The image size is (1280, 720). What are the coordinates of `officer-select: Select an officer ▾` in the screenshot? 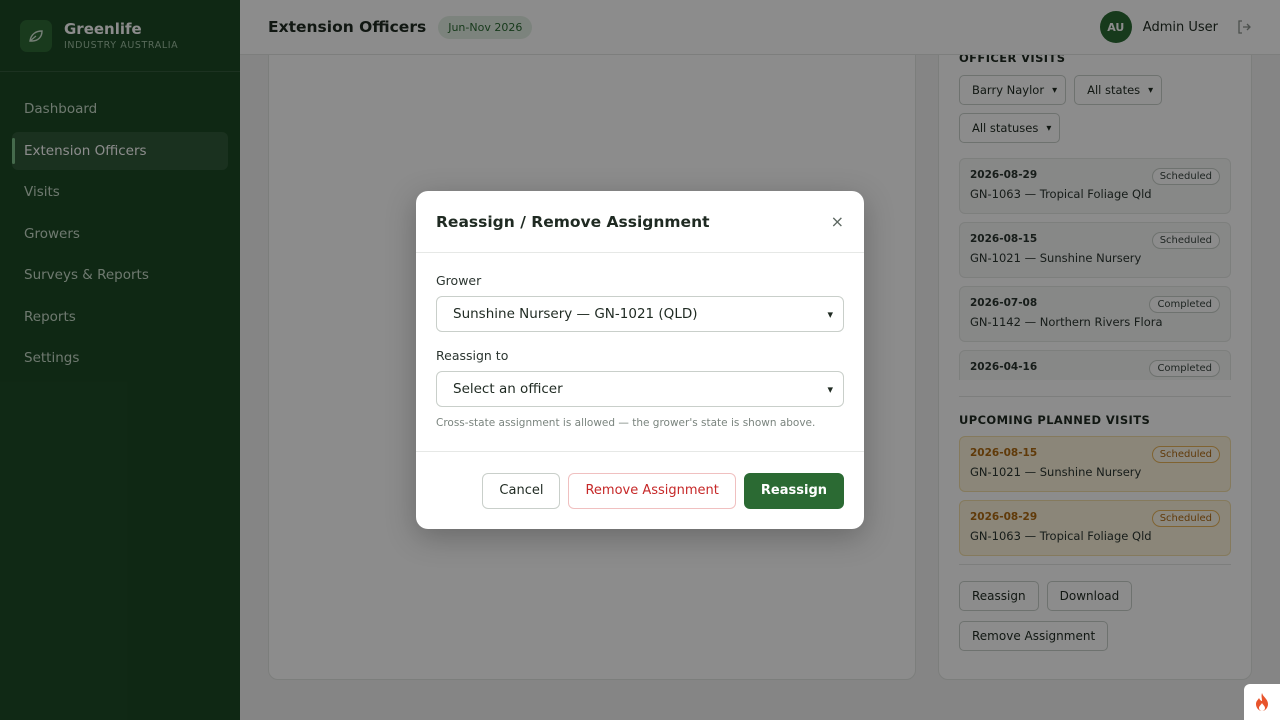 It's located at (640, 389).